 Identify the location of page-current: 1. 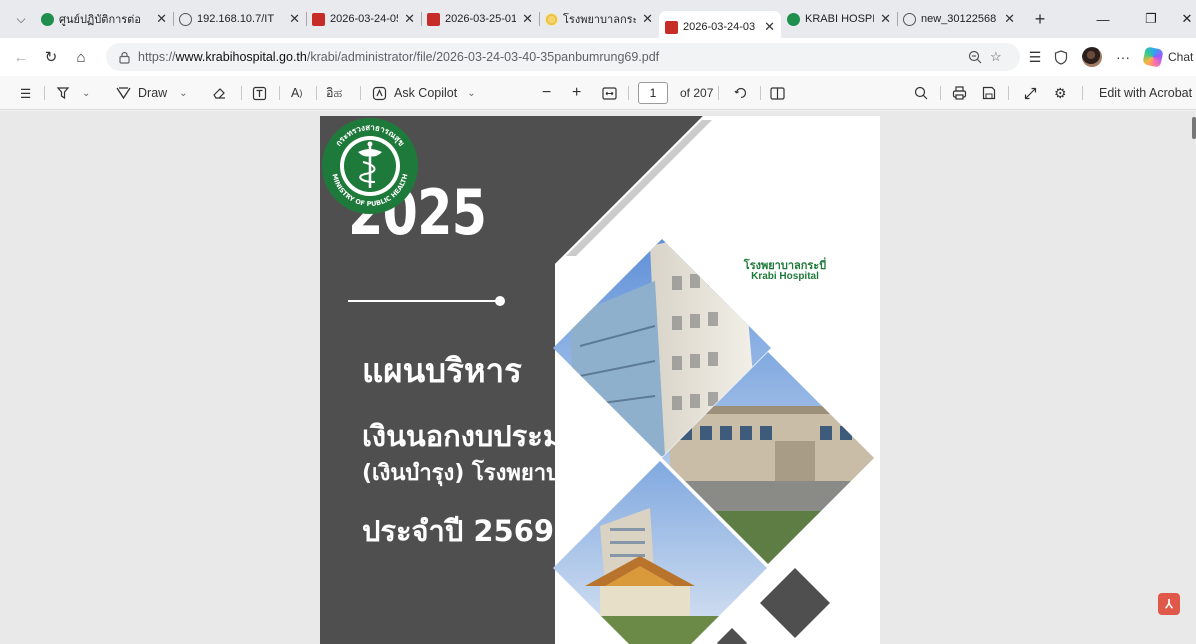
(653, 93).